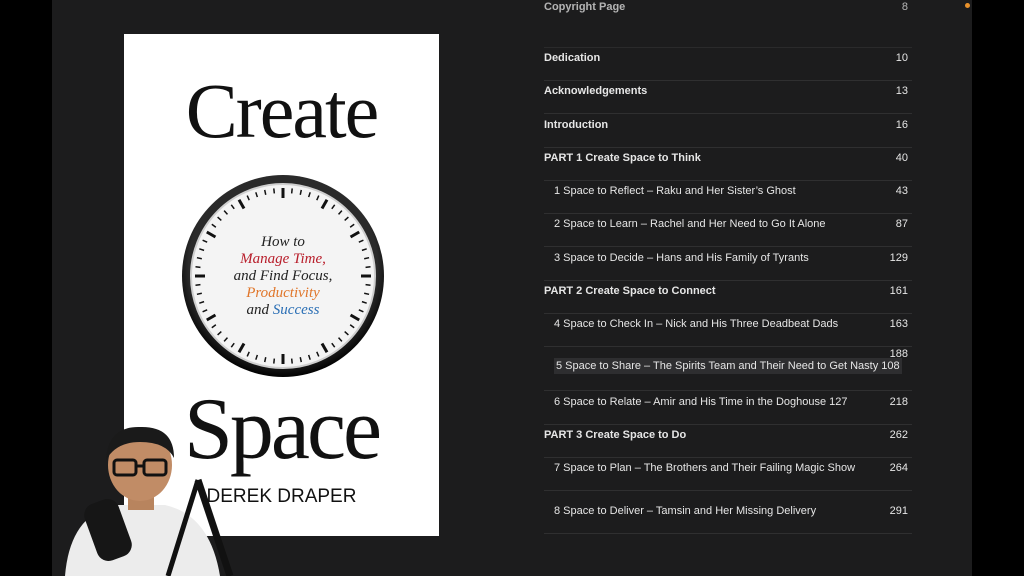 The height and width of the screenshot is (576, 1024). I want to click on subtitle-line-5-word: Success, so click(296, 310).